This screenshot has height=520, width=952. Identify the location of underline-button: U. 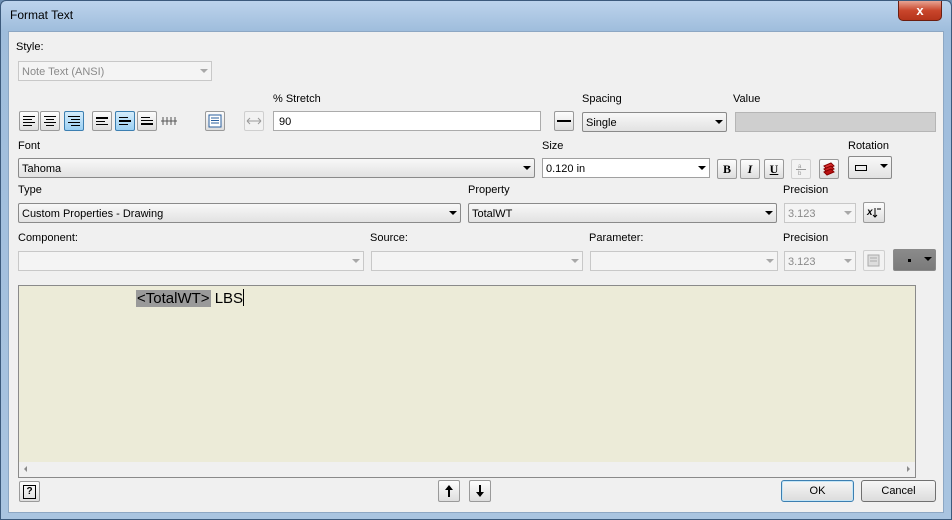
(774, 169).